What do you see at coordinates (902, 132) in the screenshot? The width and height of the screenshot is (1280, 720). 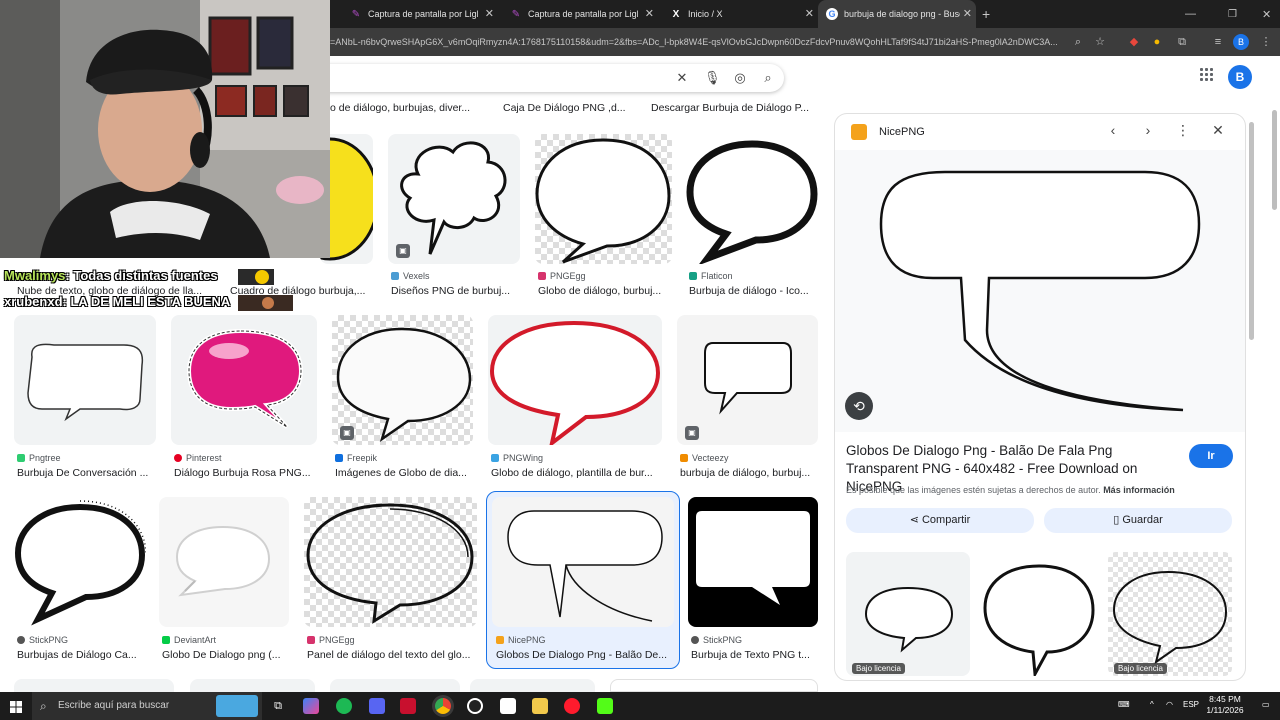 I see `preview-site-name: NicePNG` at bounding box center [902, 132].